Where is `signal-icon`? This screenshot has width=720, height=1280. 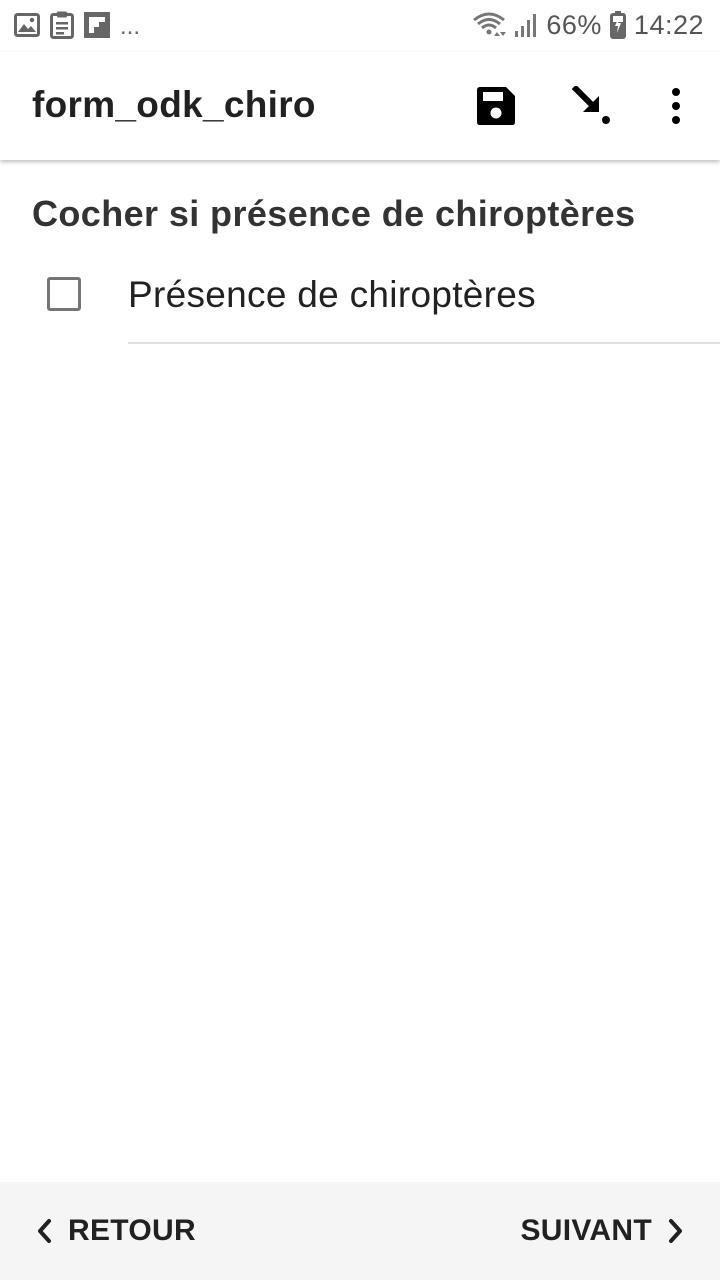 signal-icon is located at coordinates (526, 25).